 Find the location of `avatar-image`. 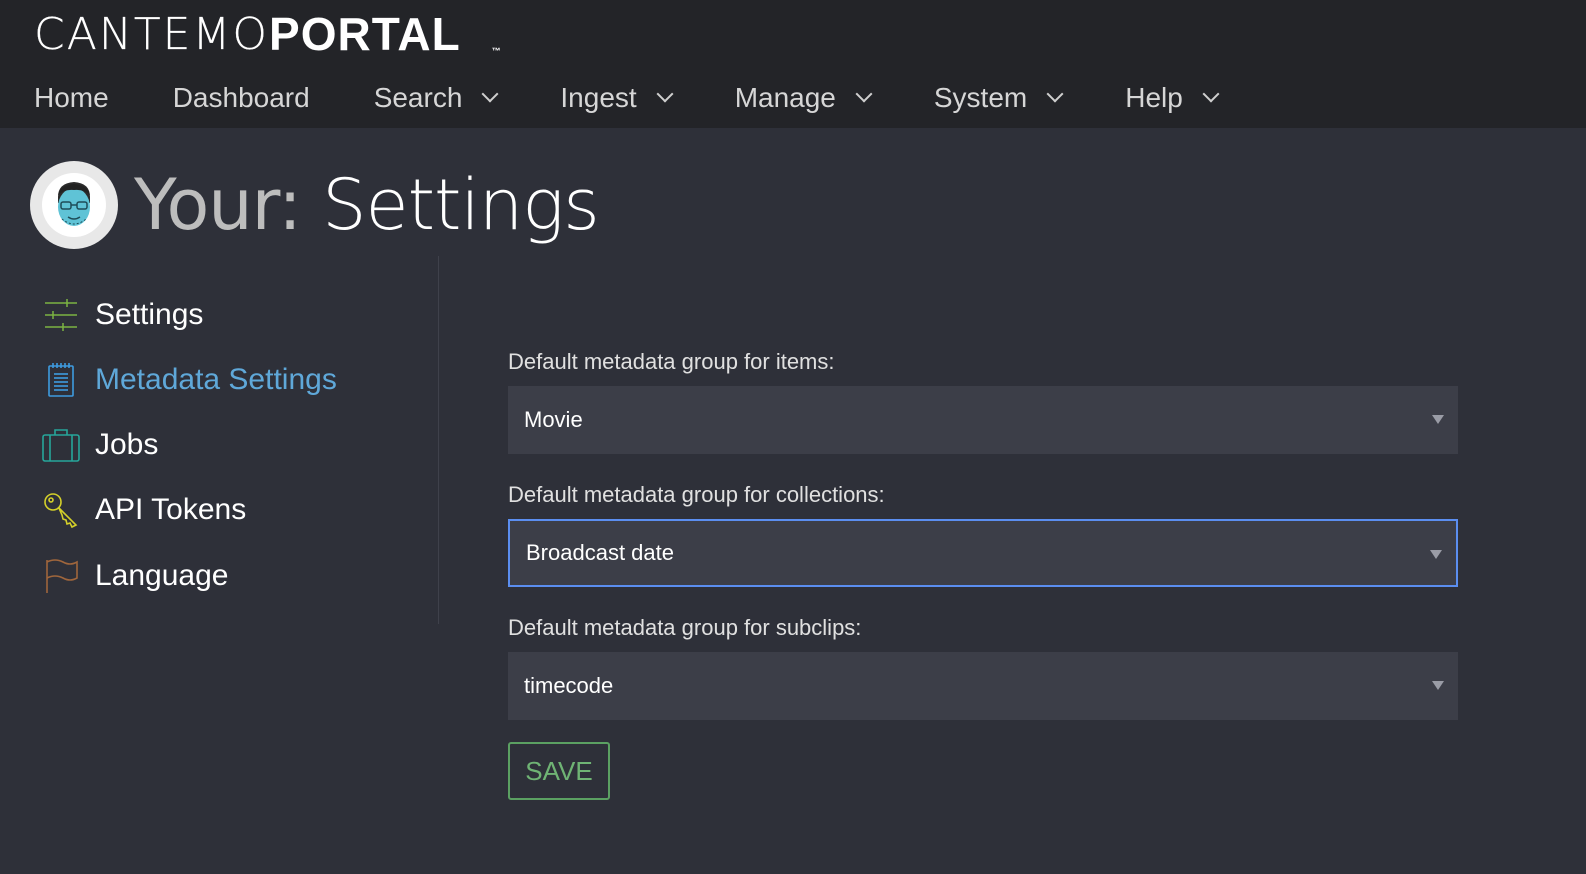

avatar-image is located at coordinates (74, 205).